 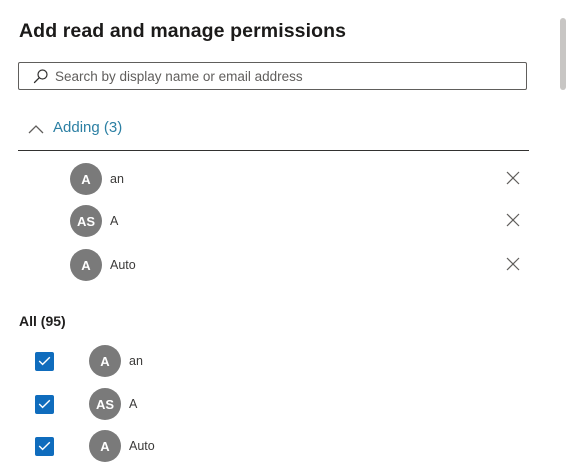 I want to click on search-icon, so click(x=41, y=76).